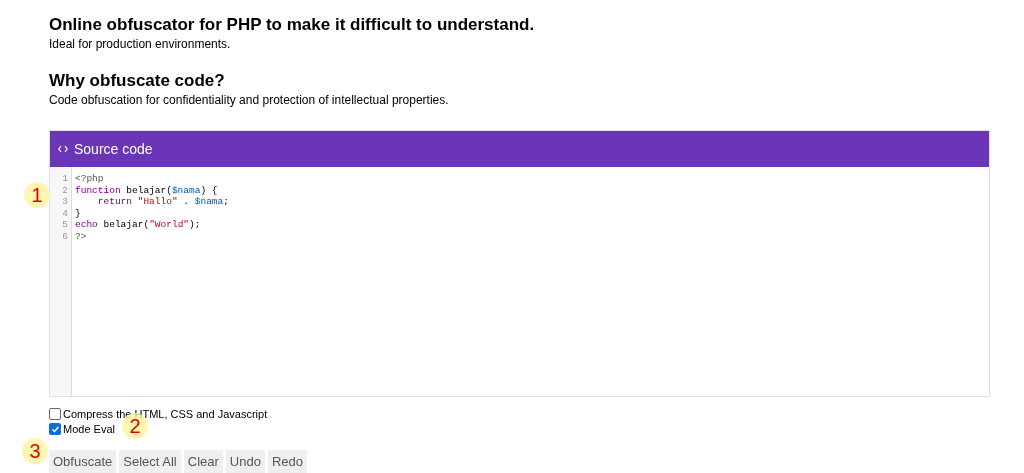 The width and height of the screenshot is (1024, 473). What do you see at coordinates (150, 461) in the screenshot?
I see `action-button: Select All` at bounding box center [150, 461].